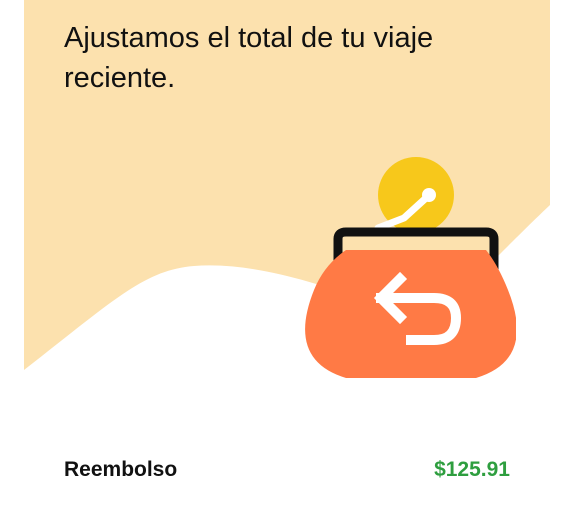  I want to click on refund-label: Reembolso, so click(121, 469).